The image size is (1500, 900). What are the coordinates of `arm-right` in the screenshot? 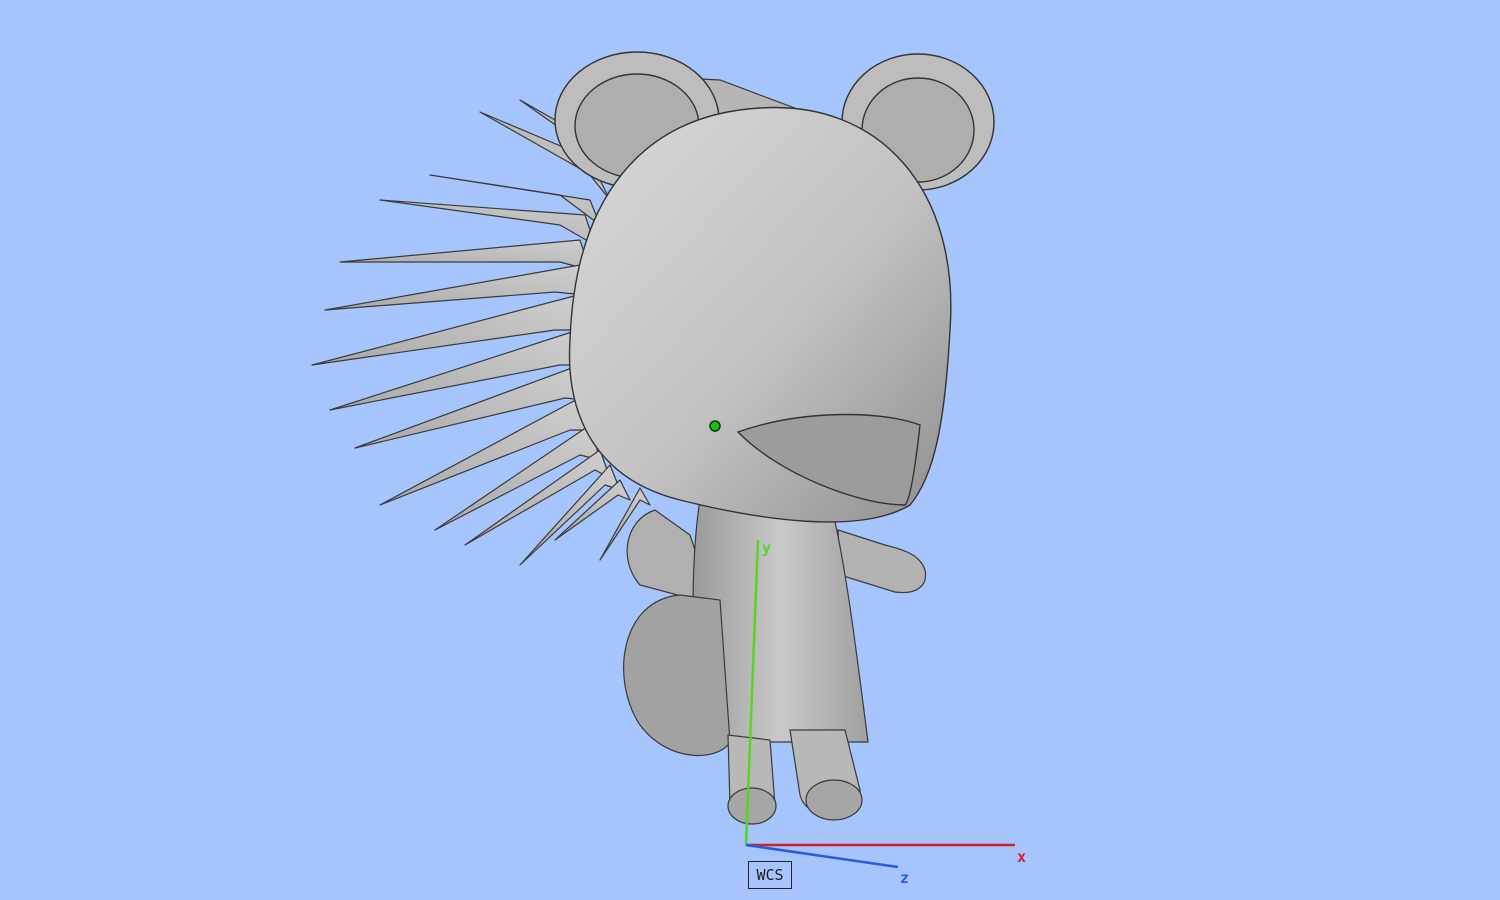 It's located at (882, 561).